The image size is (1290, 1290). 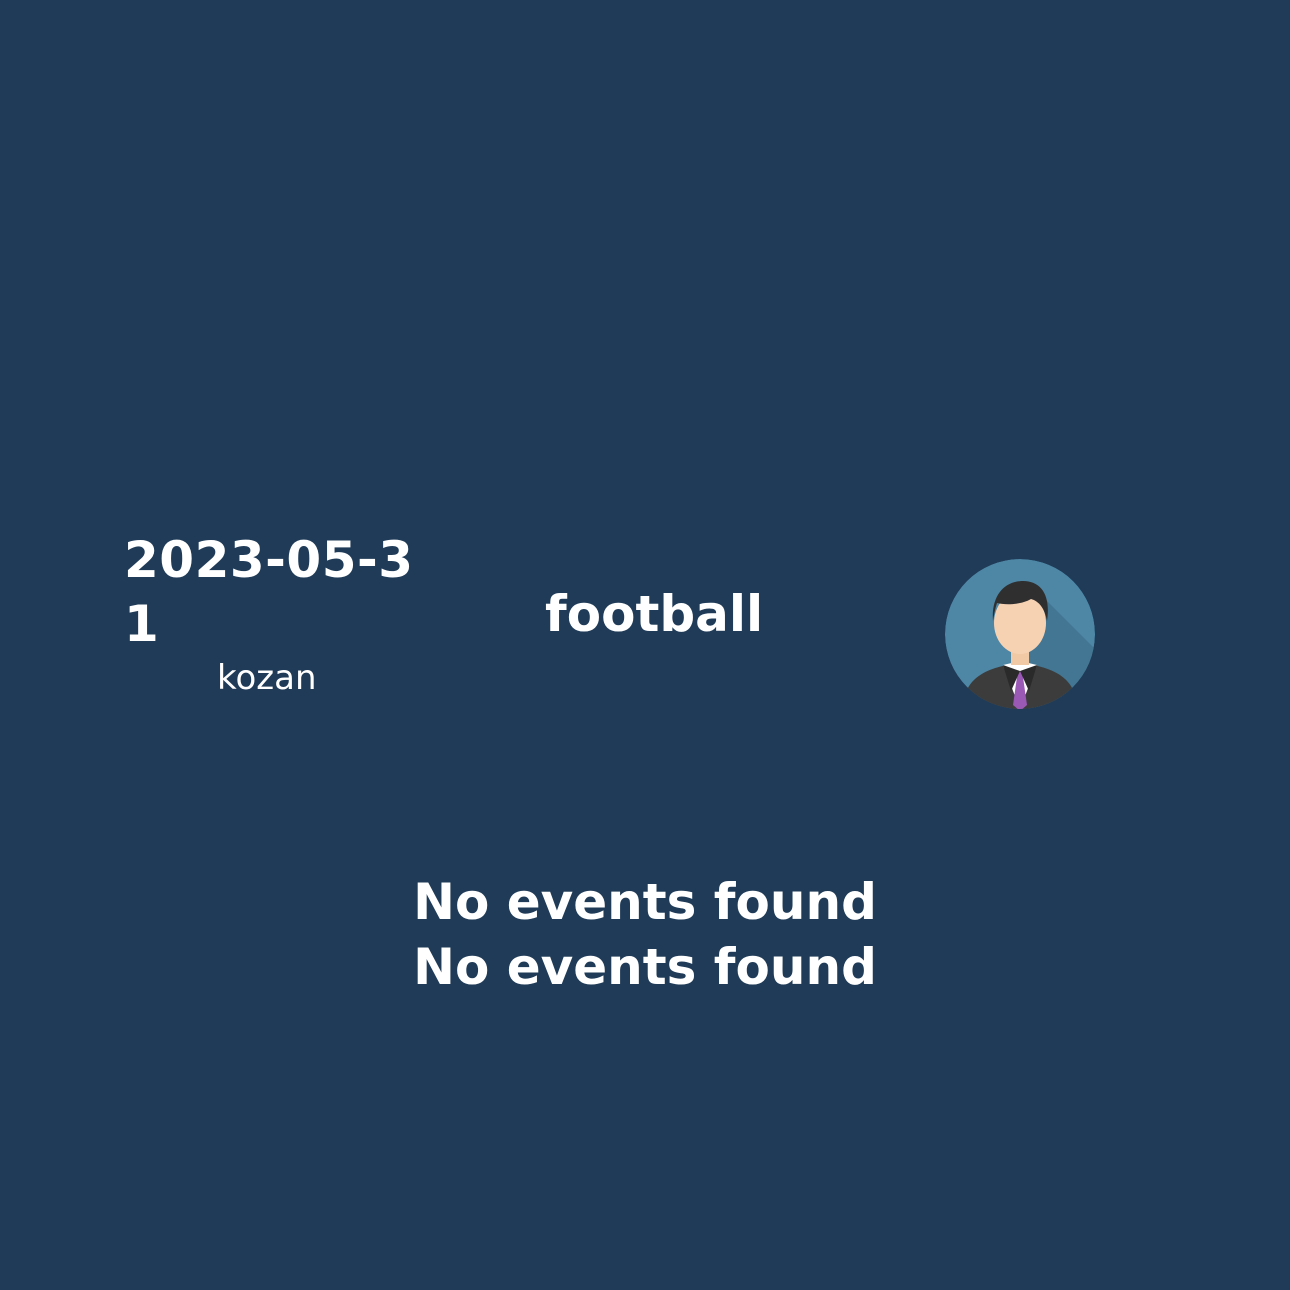 I want to click on events-list: No events found No events found, so click(x=645, y=935).